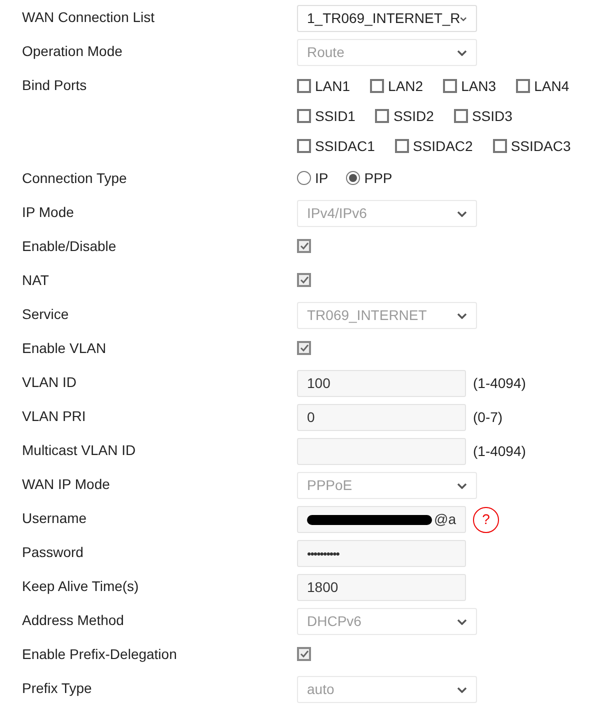  What do you see at coordinates (492, 116) in the screenshot?
I see `checkbox-label: SSID3` at bounding box center [492, 116].